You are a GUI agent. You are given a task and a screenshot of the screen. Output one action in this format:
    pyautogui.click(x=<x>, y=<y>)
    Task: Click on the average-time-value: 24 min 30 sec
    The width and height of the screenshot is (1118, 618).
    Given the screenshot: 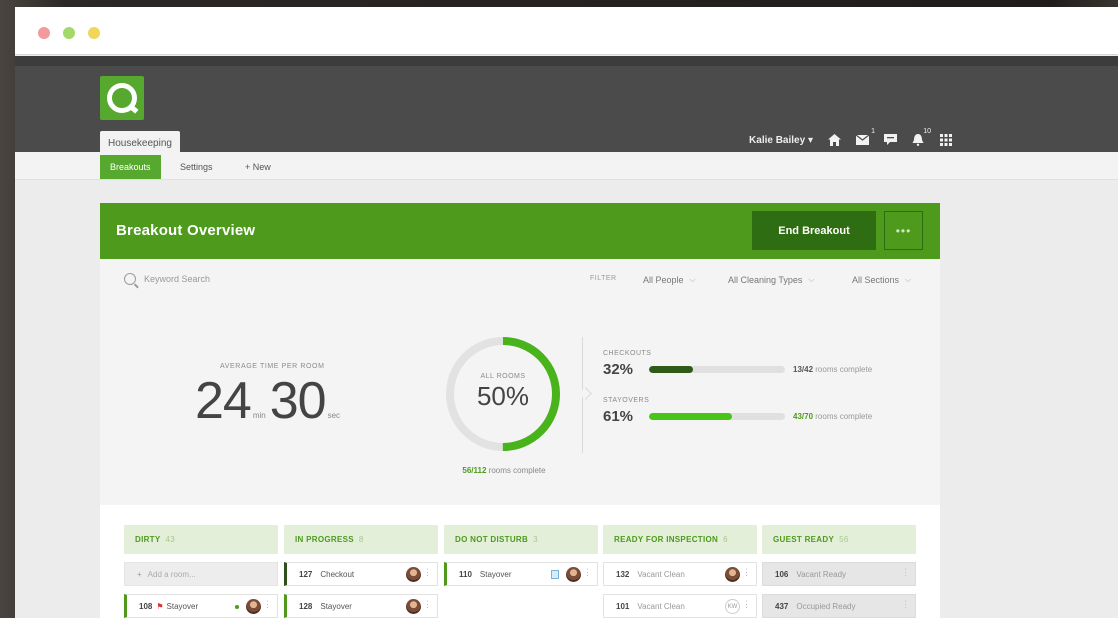 What is the action you would take?
    pyautogui.click(x=269, y=401)
    